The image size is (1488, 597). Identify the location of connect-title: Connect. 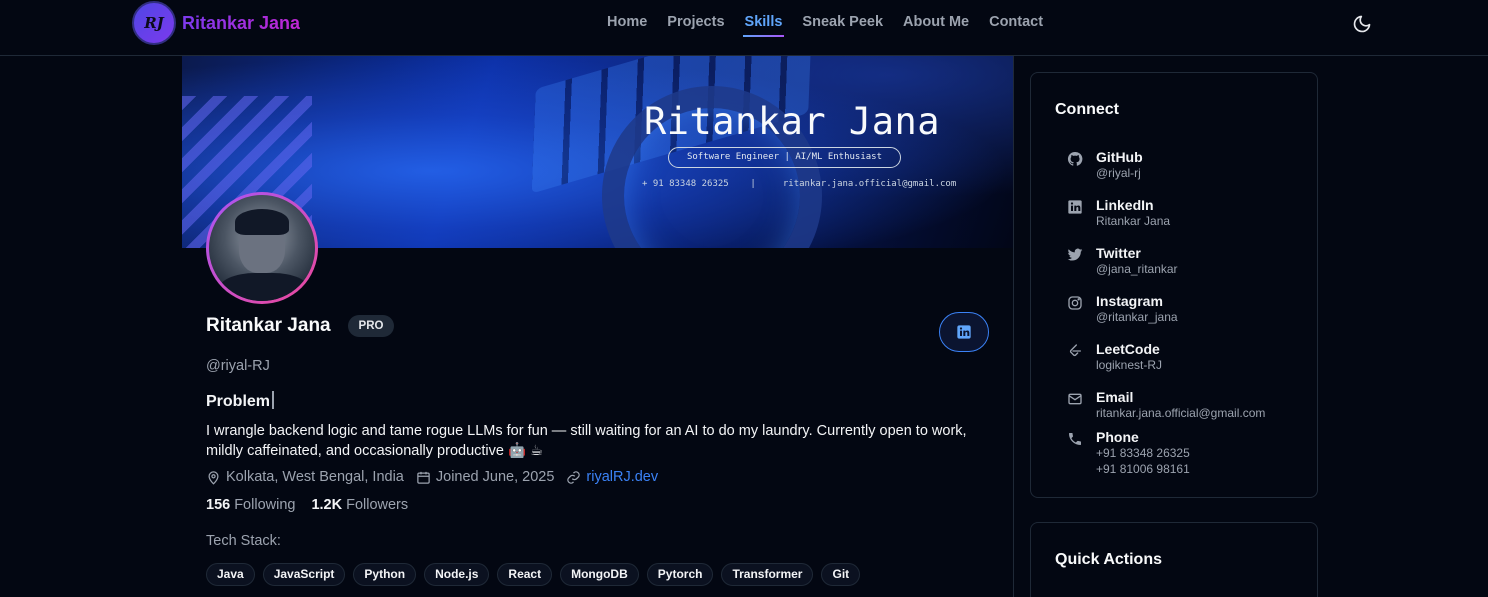
(1087, 109).